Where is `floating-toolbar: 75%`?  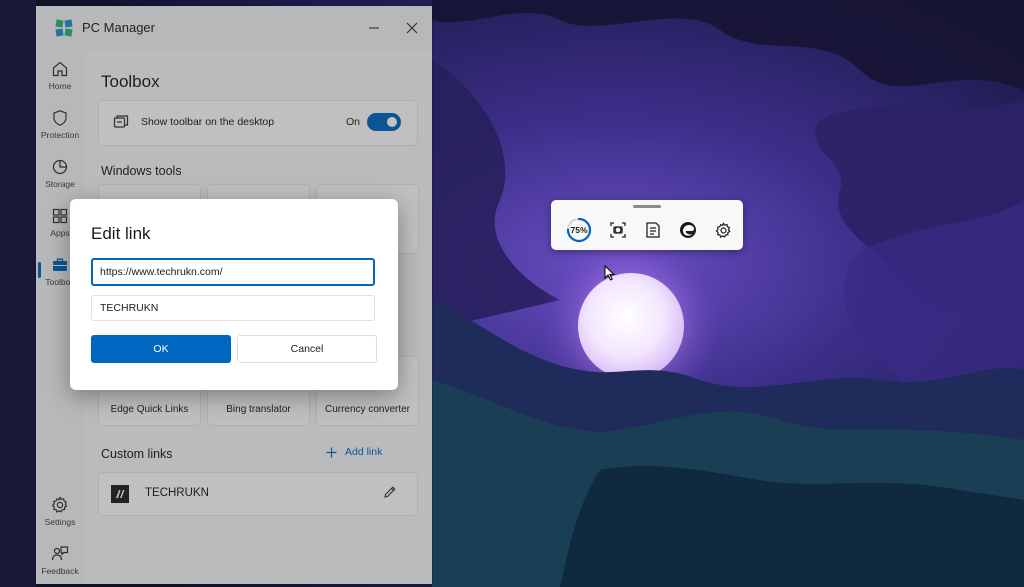 floating-toolbar: 75% is located at coordinates (647, 225).